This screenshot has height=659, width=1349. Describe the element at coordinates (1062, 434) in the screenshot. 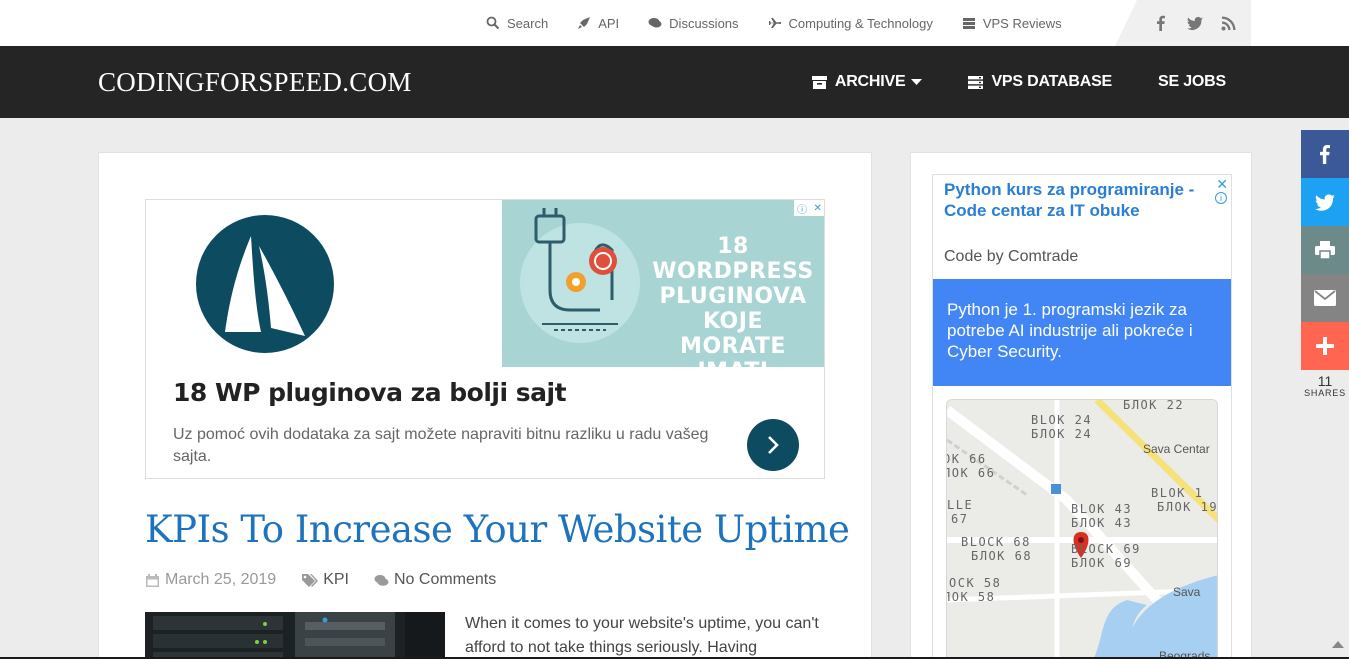

I see `map-label: БЛОК 24` at that location.